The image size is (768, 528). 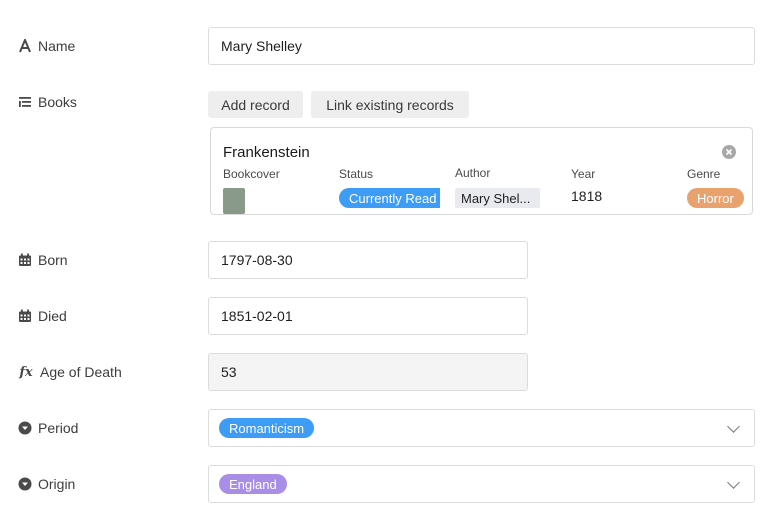 What do you see at coordinates (587, 196) in the screenshot?
I see `year-value: 1818` at bounding box center [587, 196].